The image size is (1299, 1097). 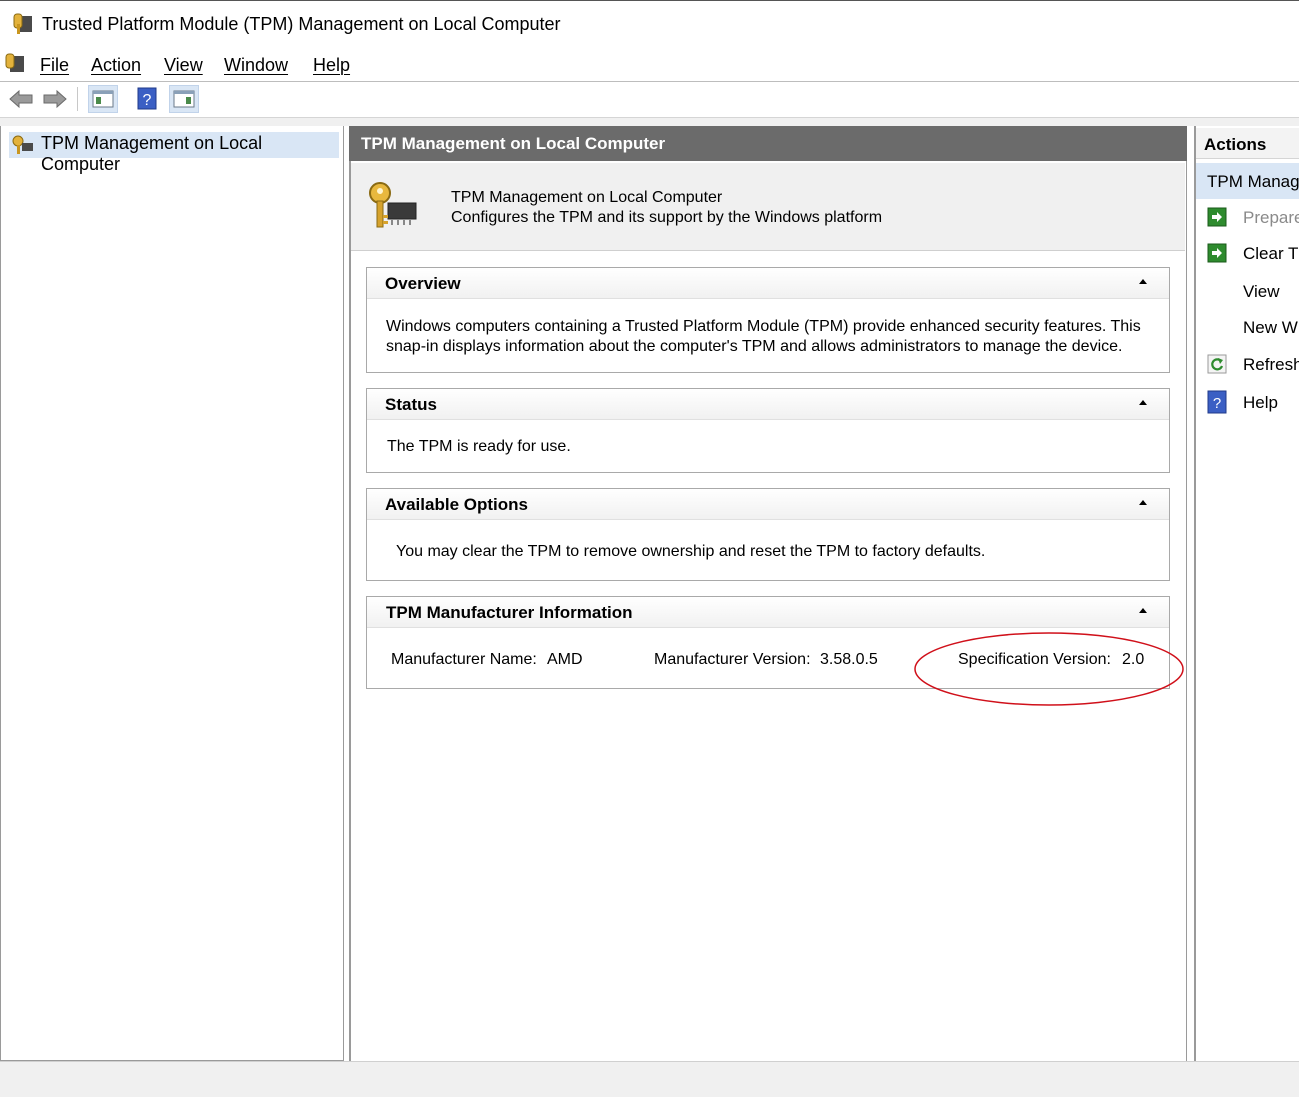 What do you see at coordinates (331, 65) in the screenshot?
I see `menu-help: Help` at bounding box center [331, 65].